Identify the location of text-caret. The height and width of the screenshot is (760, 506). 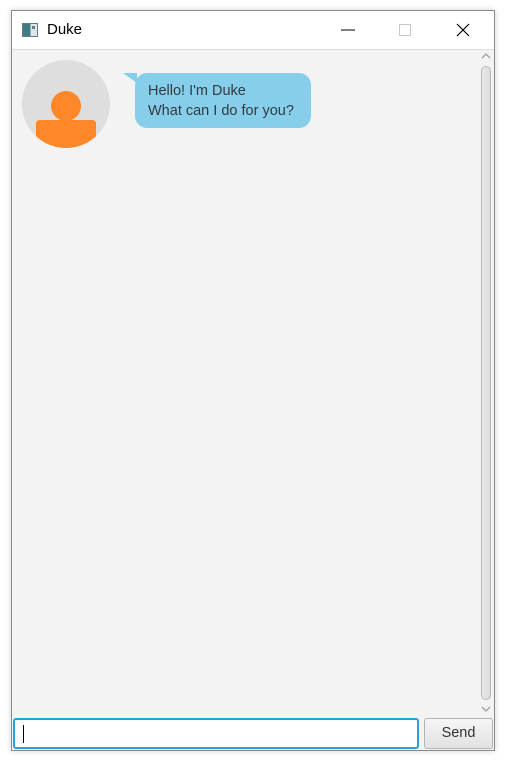
(23, 734).